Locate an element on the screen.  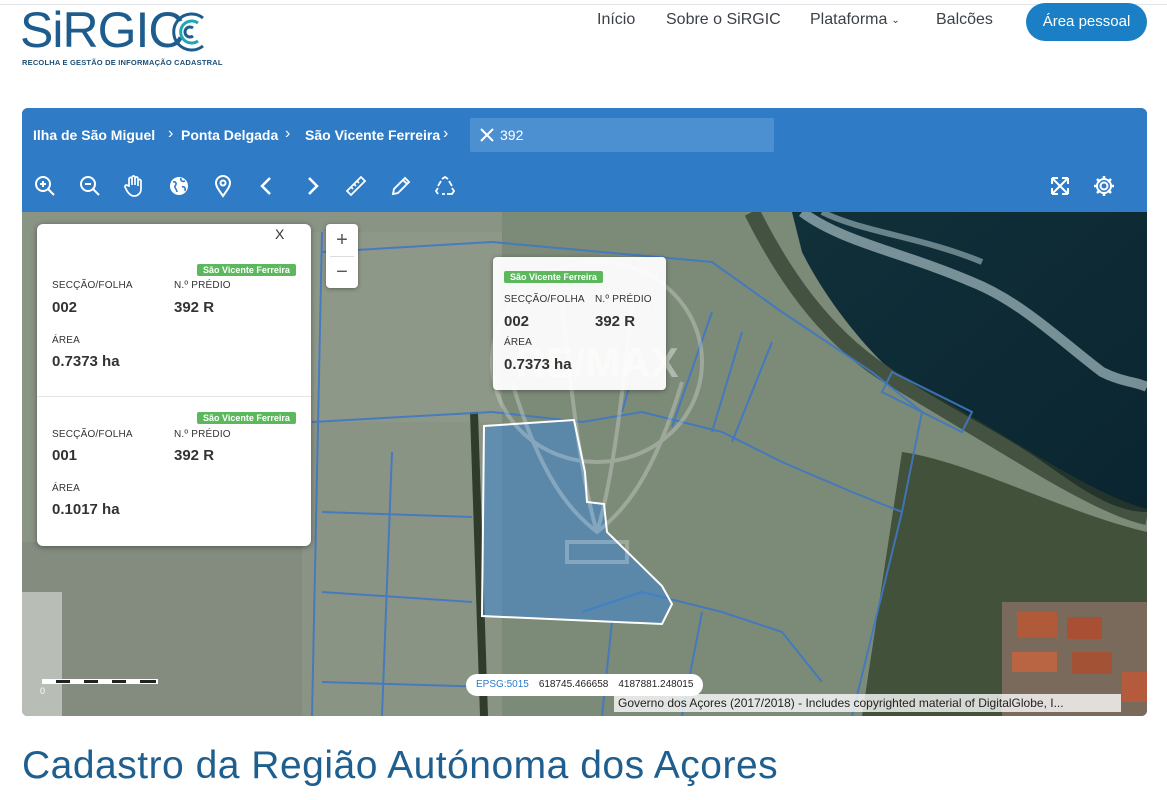
scale-zero-label: 0 is located at coordinates (43, 691).